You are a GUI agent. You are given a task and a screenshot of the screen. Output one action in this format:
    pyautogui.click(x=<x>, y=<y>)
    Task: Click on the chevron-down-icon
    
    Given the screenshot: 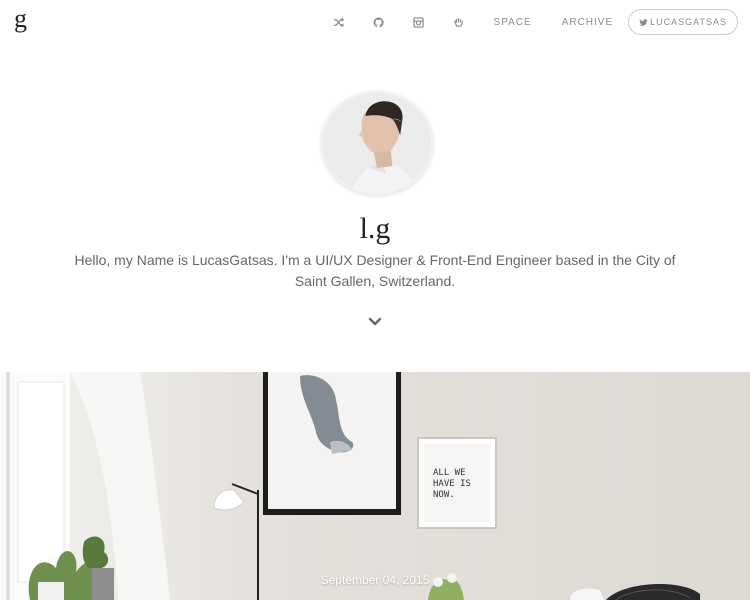 What is the action you would take?
    pyautogui.click(x=375, y=322)
    